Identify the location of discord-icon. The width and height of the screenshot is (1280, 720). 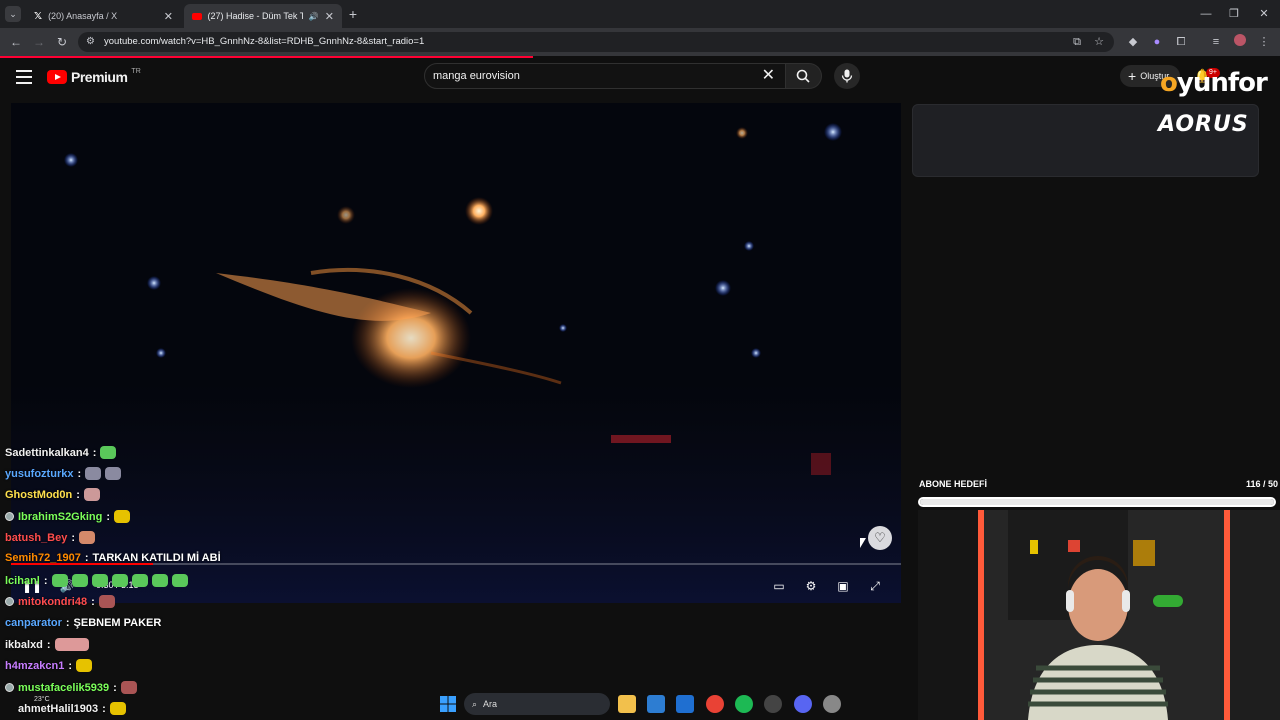
(803, 704).